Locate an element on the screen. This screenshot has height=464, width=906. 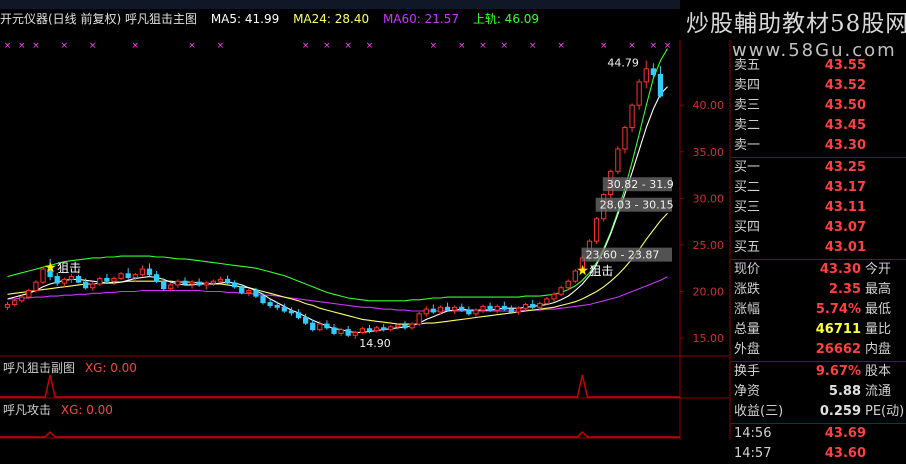
ask-row-label: 卖四 is located at coordinates (747, 85).